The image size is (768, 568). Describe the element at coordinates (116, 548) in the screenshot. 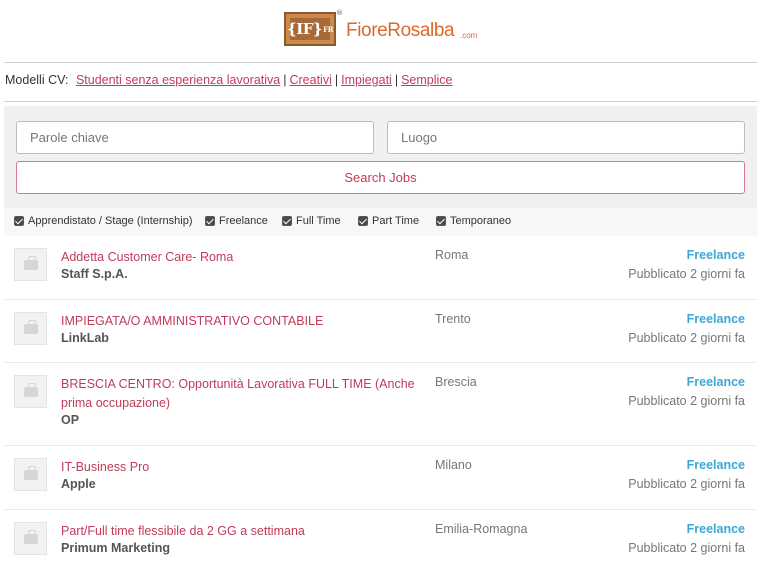

I see `job-company: Primum Marketing` at that location.